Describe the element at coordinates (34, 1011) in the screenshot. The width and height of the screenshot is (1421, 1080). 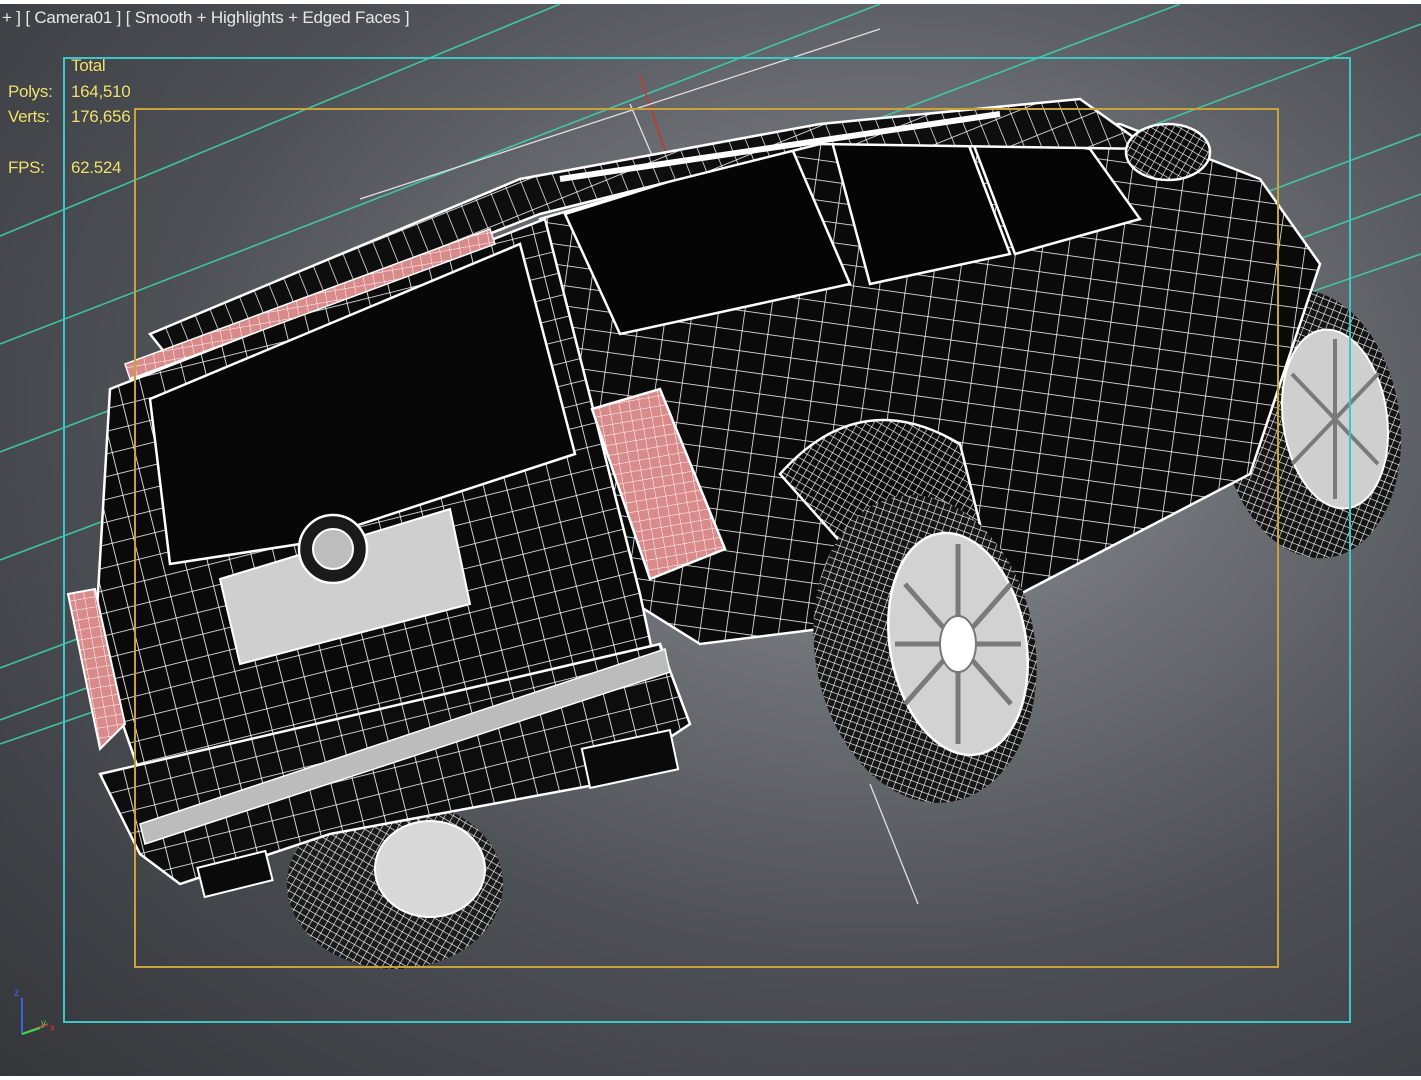
I see `axis-tripod-icon: z y x` at that location.